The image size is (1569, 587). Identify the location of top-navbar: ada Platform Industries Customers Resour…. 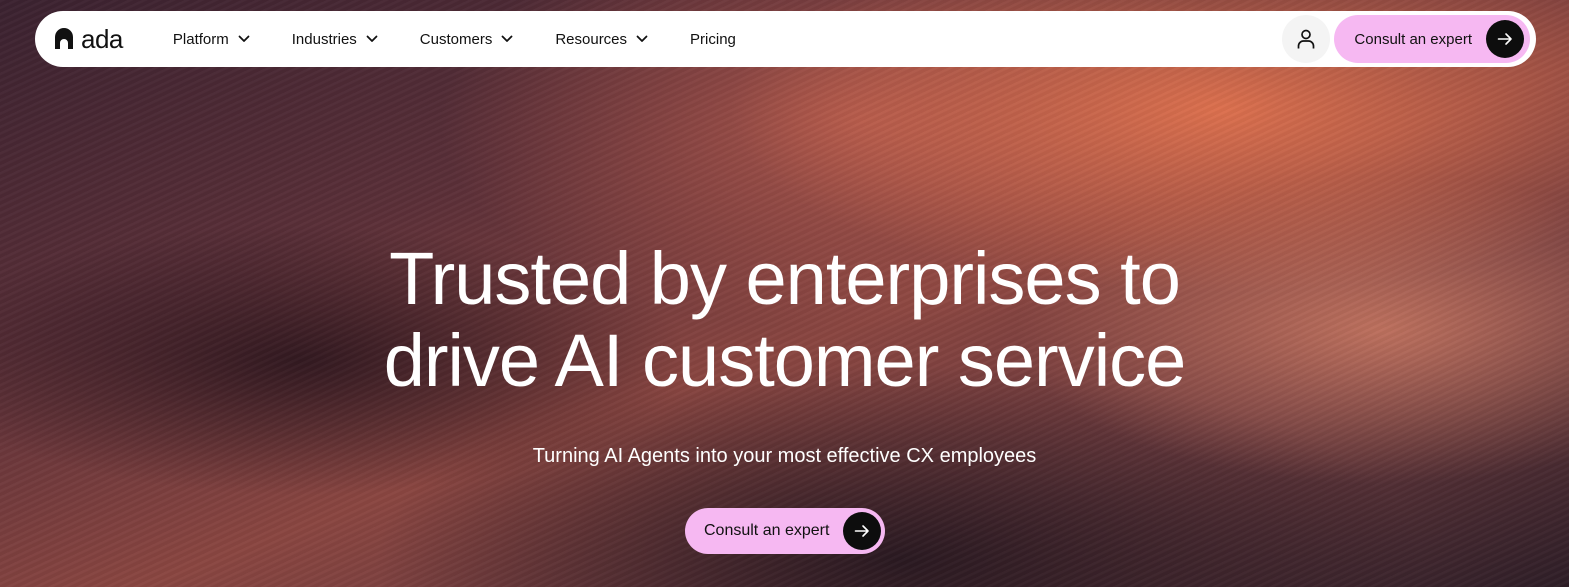
(785, 39).